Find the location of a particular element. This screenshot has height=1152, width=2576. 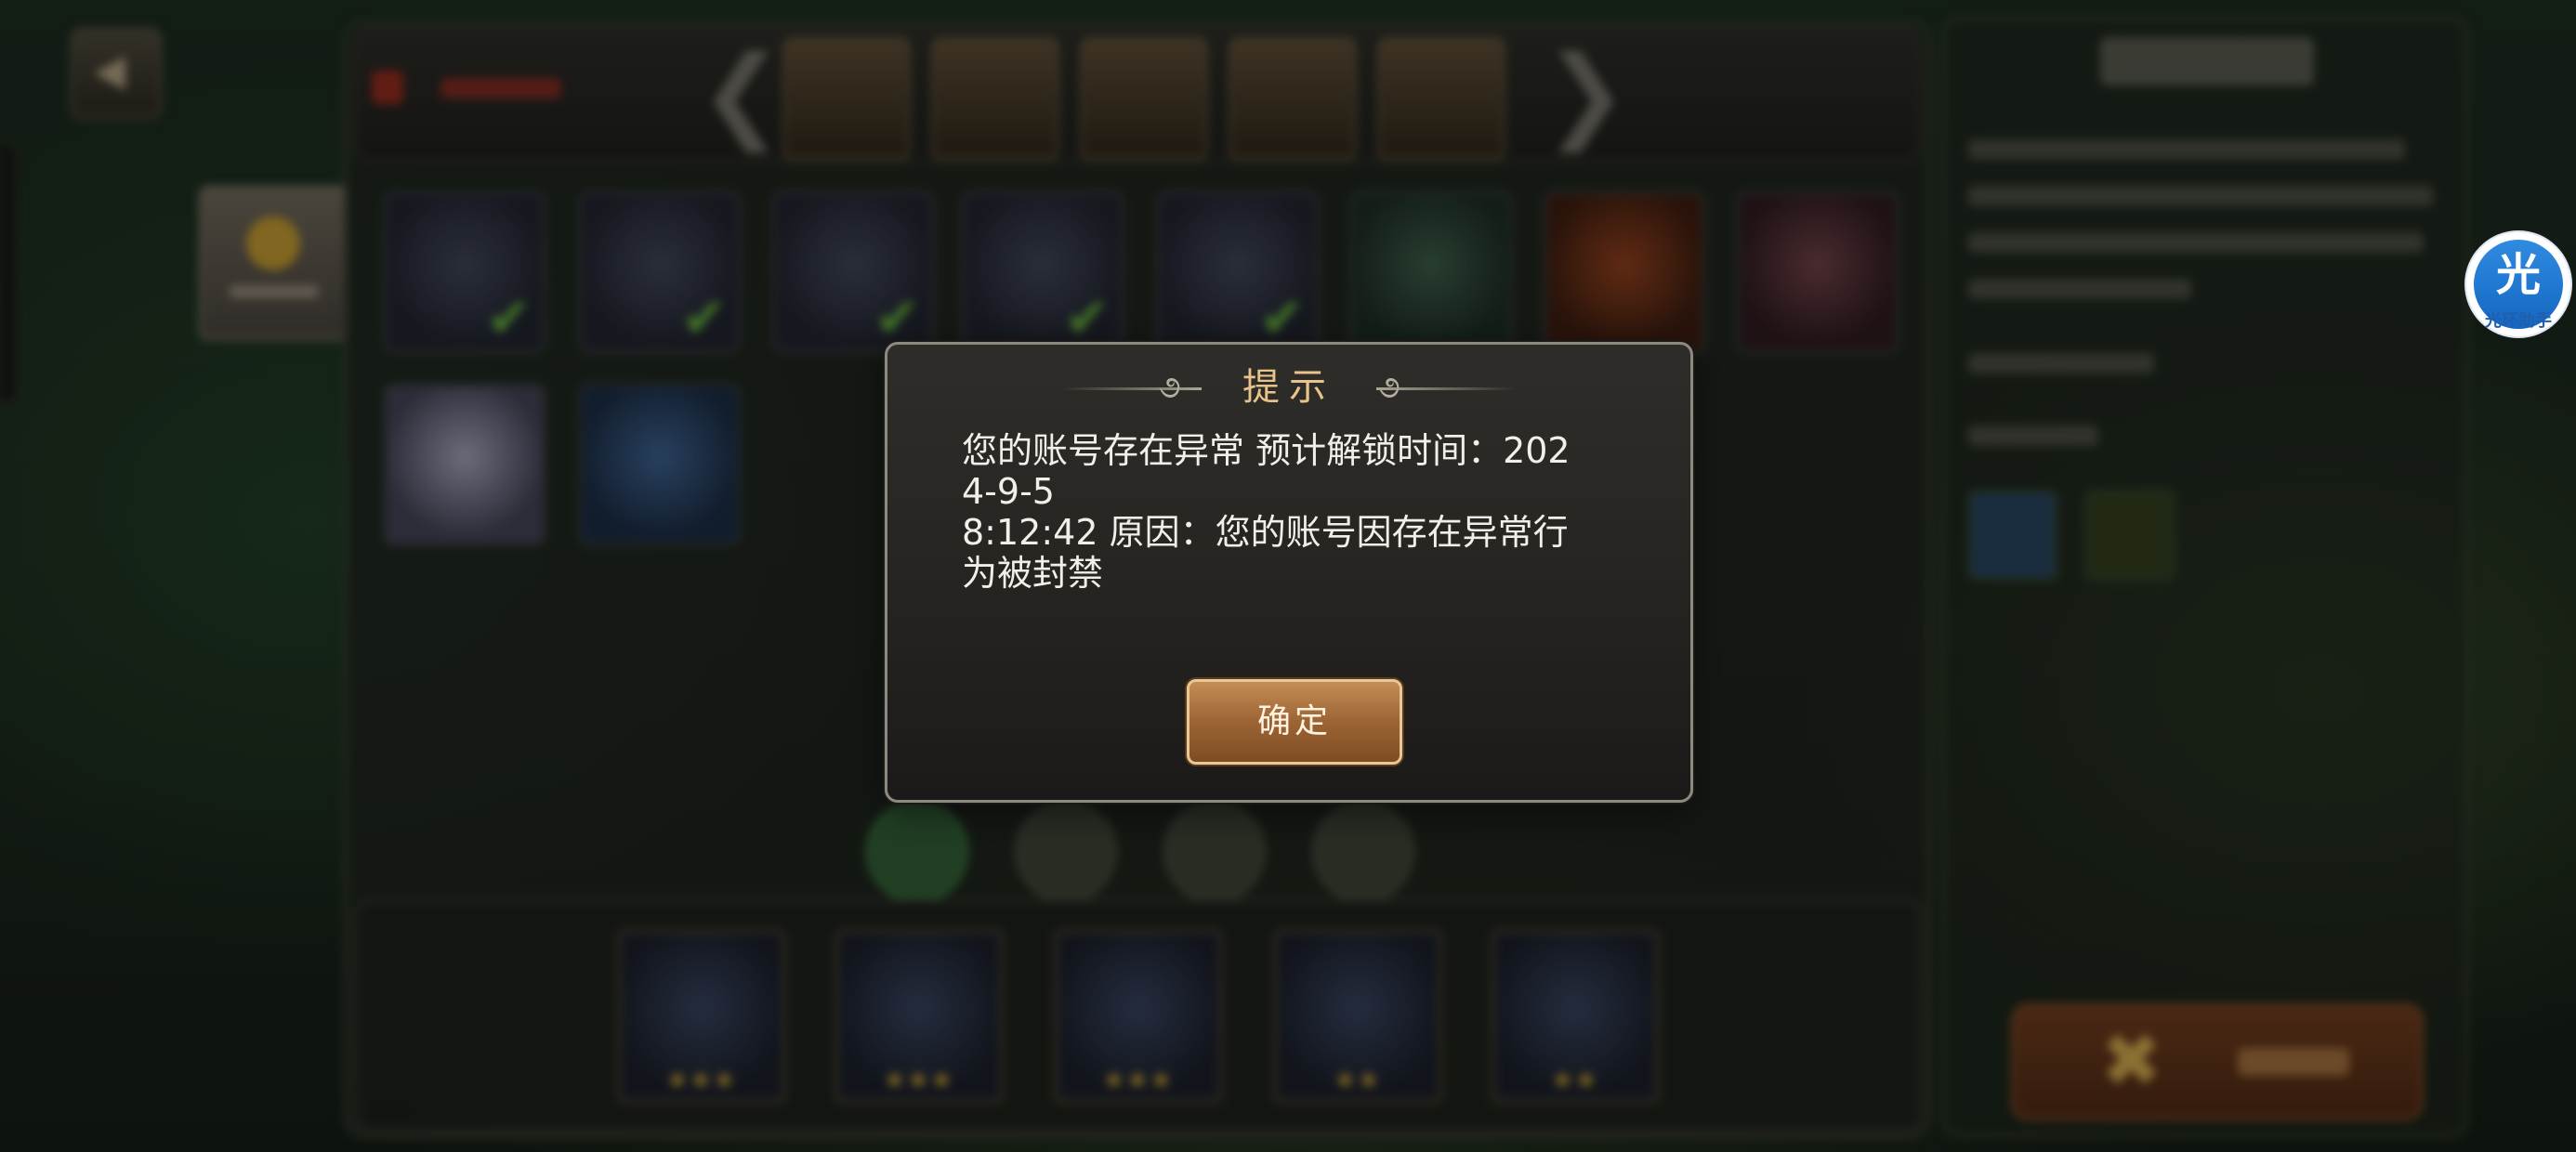

helper-badge: 光 光环助手 is located at coordinates (2518, 284).